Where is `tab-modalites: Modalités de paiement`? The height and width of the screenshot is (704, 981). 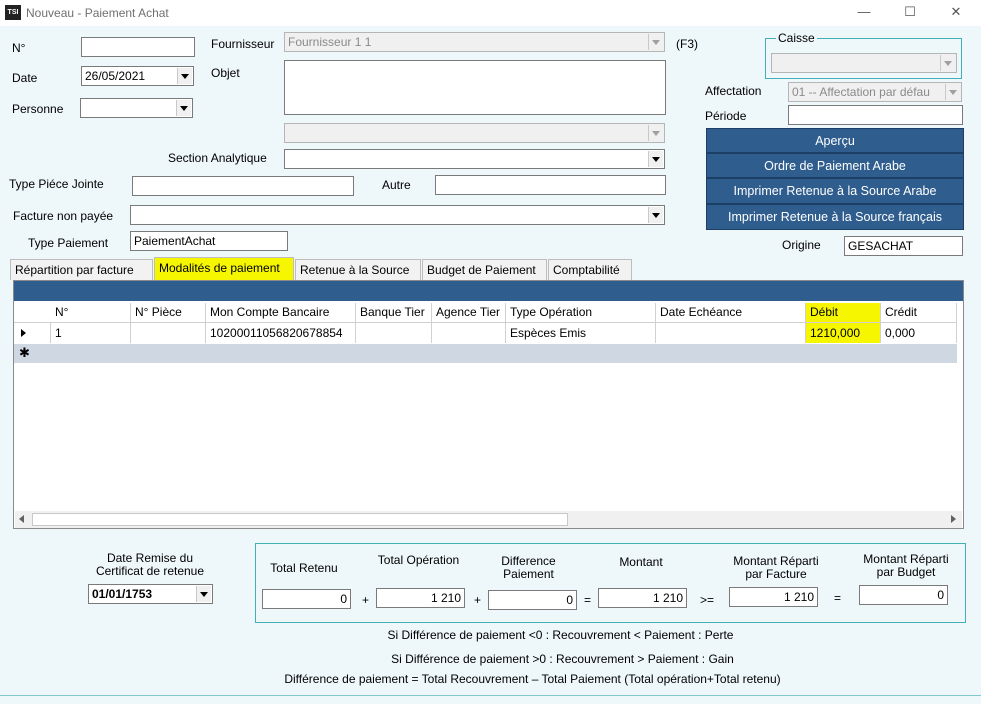
tab-modalites: Modalités de paiement is located at coordinates (224, 268).